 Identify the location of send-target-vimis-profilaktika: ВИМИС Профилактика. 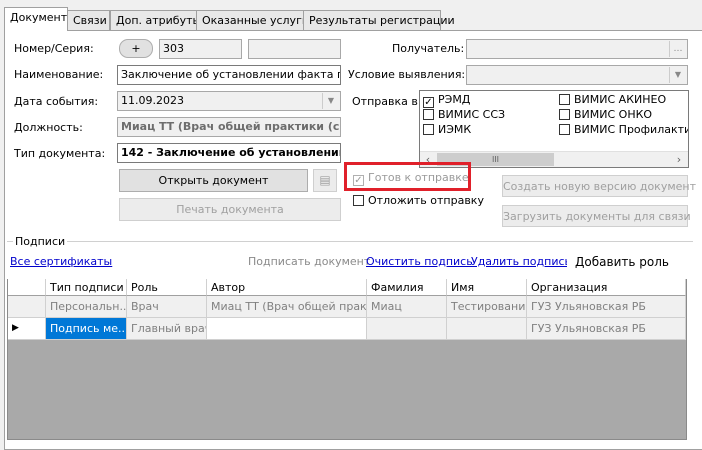
(623, 129).